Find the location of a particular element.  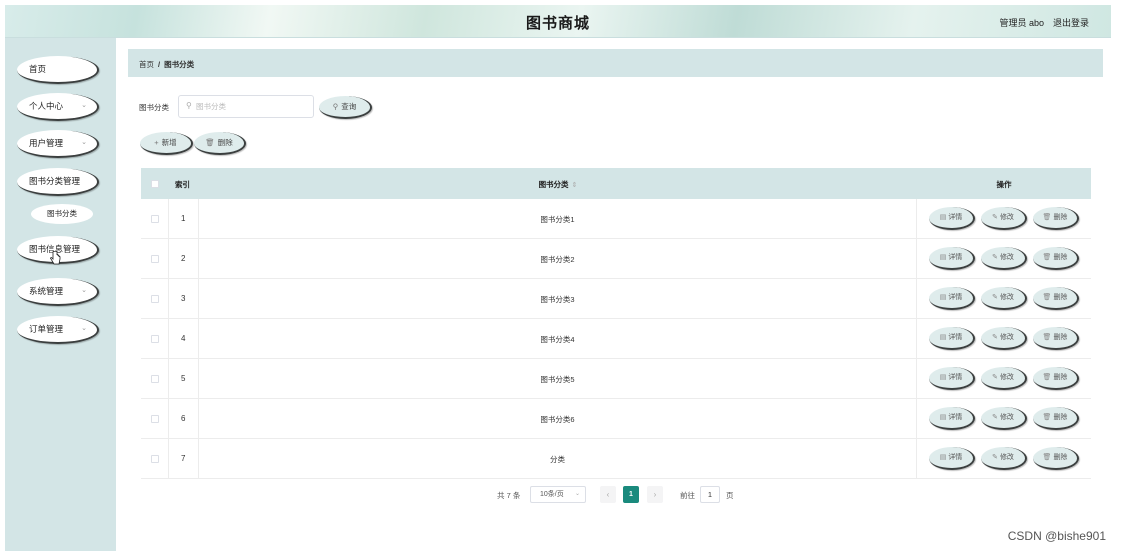

sidebar-item-home: 首页 is located at coordinates (58, 70).